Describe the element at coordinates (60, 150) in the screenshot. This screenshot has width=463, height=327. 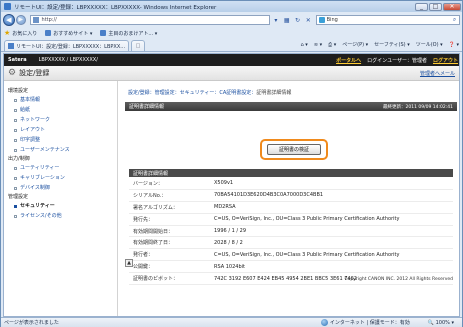
I see `sidebar-item-user-maintenance: ユーザーメンテナンス` at that location.